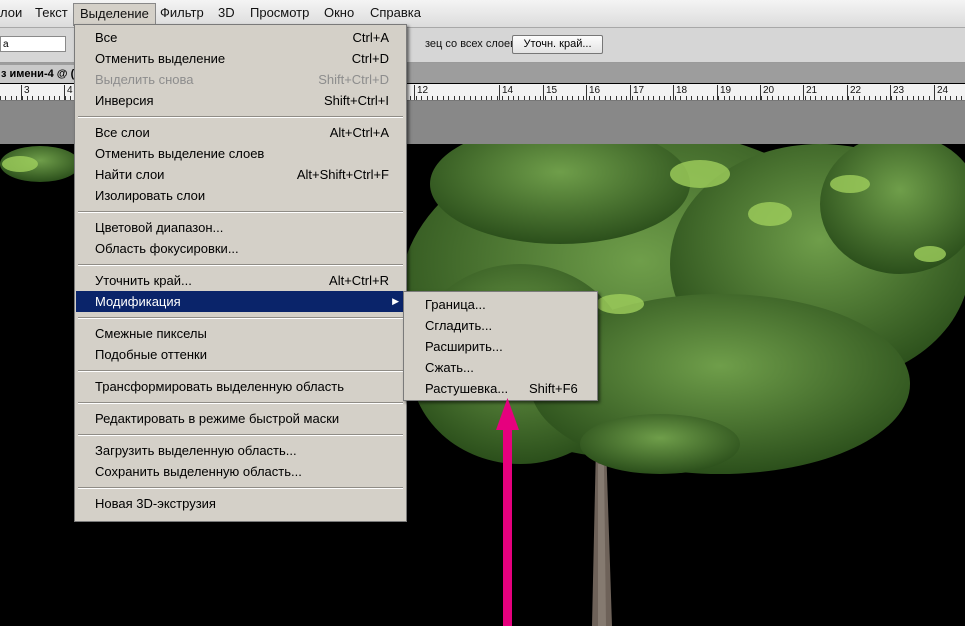 This screenshot has height=626, width=965. Describe the element at coordinates (39, 74) in the screenshot. I see `document-tab: з имени-4 @ (` at that location.